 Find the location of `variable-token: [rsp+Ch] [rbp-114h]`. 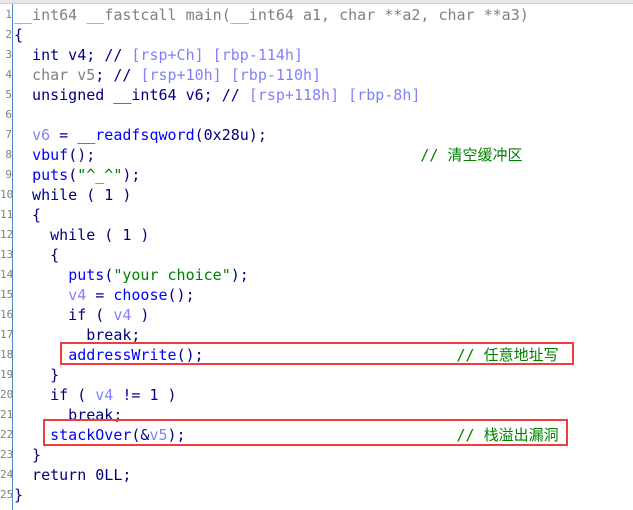

variable-token: [rsp+Ch] [rbp-114h] is located at coordinates (217, 55).